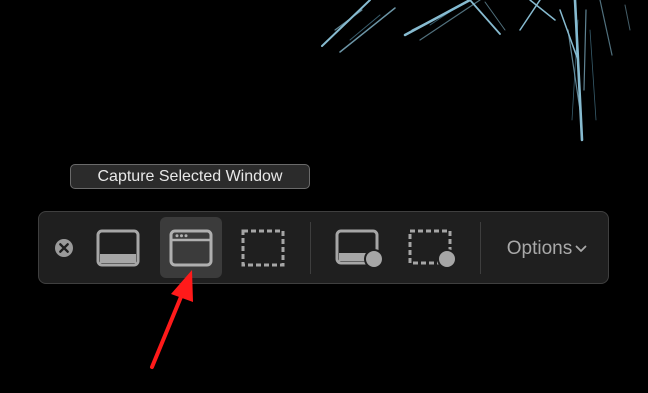 The image size is (648, 393). Describe the element at coordinates (581, 248) in the screenshot. I see `chevron-down-icon` at that location.